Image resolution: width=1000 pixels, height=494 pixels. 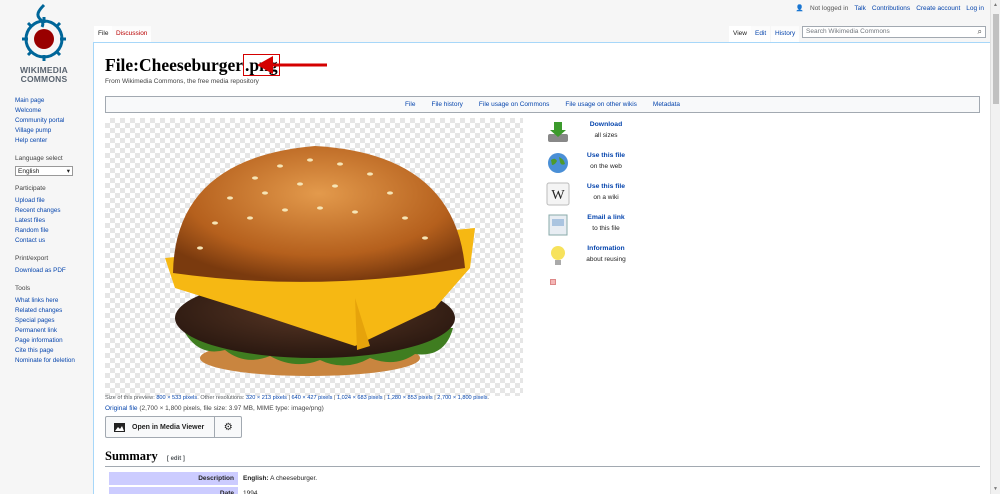 I want to click on action-download: Download all sizes, so click(x=606, y=133).